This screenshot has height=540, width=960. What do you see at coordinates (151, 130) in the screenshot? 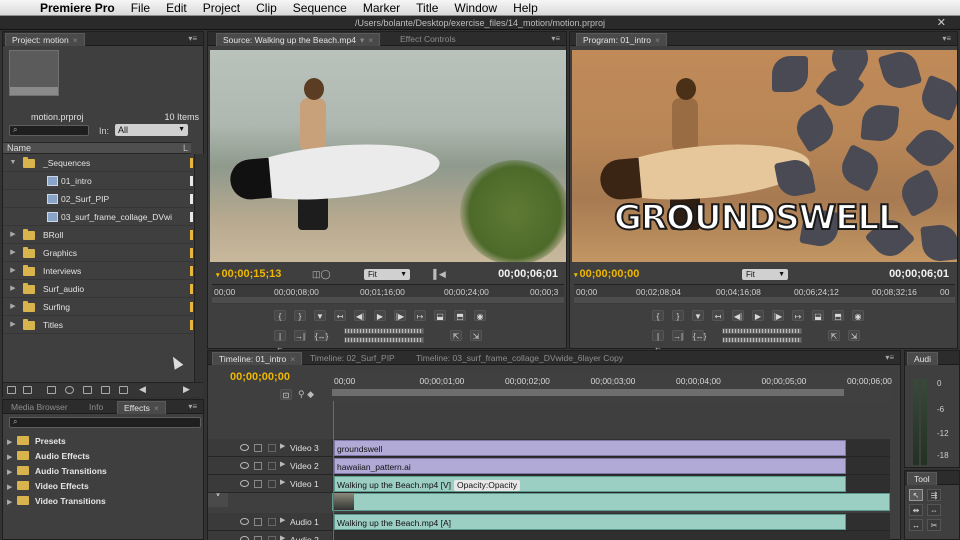
I see `in-dropdown: All ▼` at bounding box center [151, 130].